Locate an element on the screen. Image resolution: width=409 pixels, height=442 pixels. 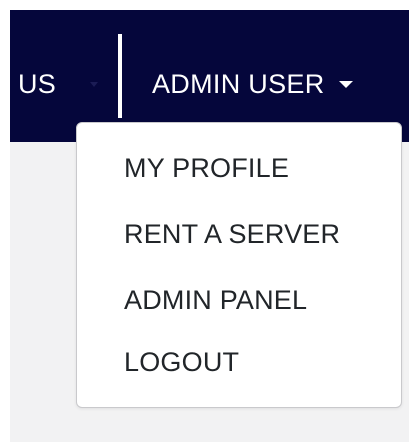
dropdown-item-admin-panel: ADMIN PANEL is located at coordinates (215, 300).